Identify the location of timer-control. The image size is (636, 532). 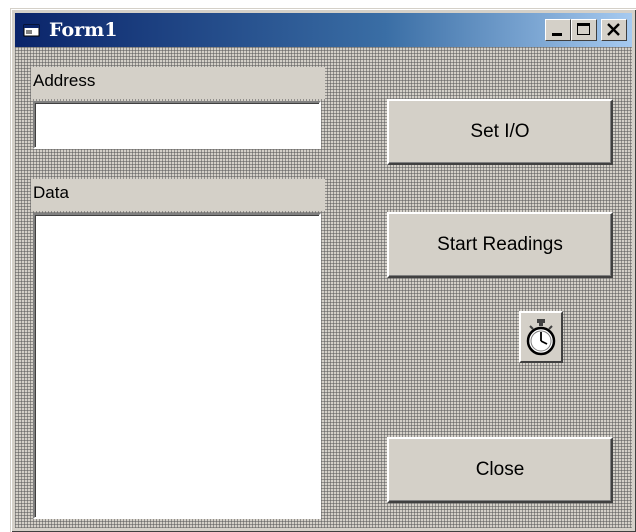
(541, 337).